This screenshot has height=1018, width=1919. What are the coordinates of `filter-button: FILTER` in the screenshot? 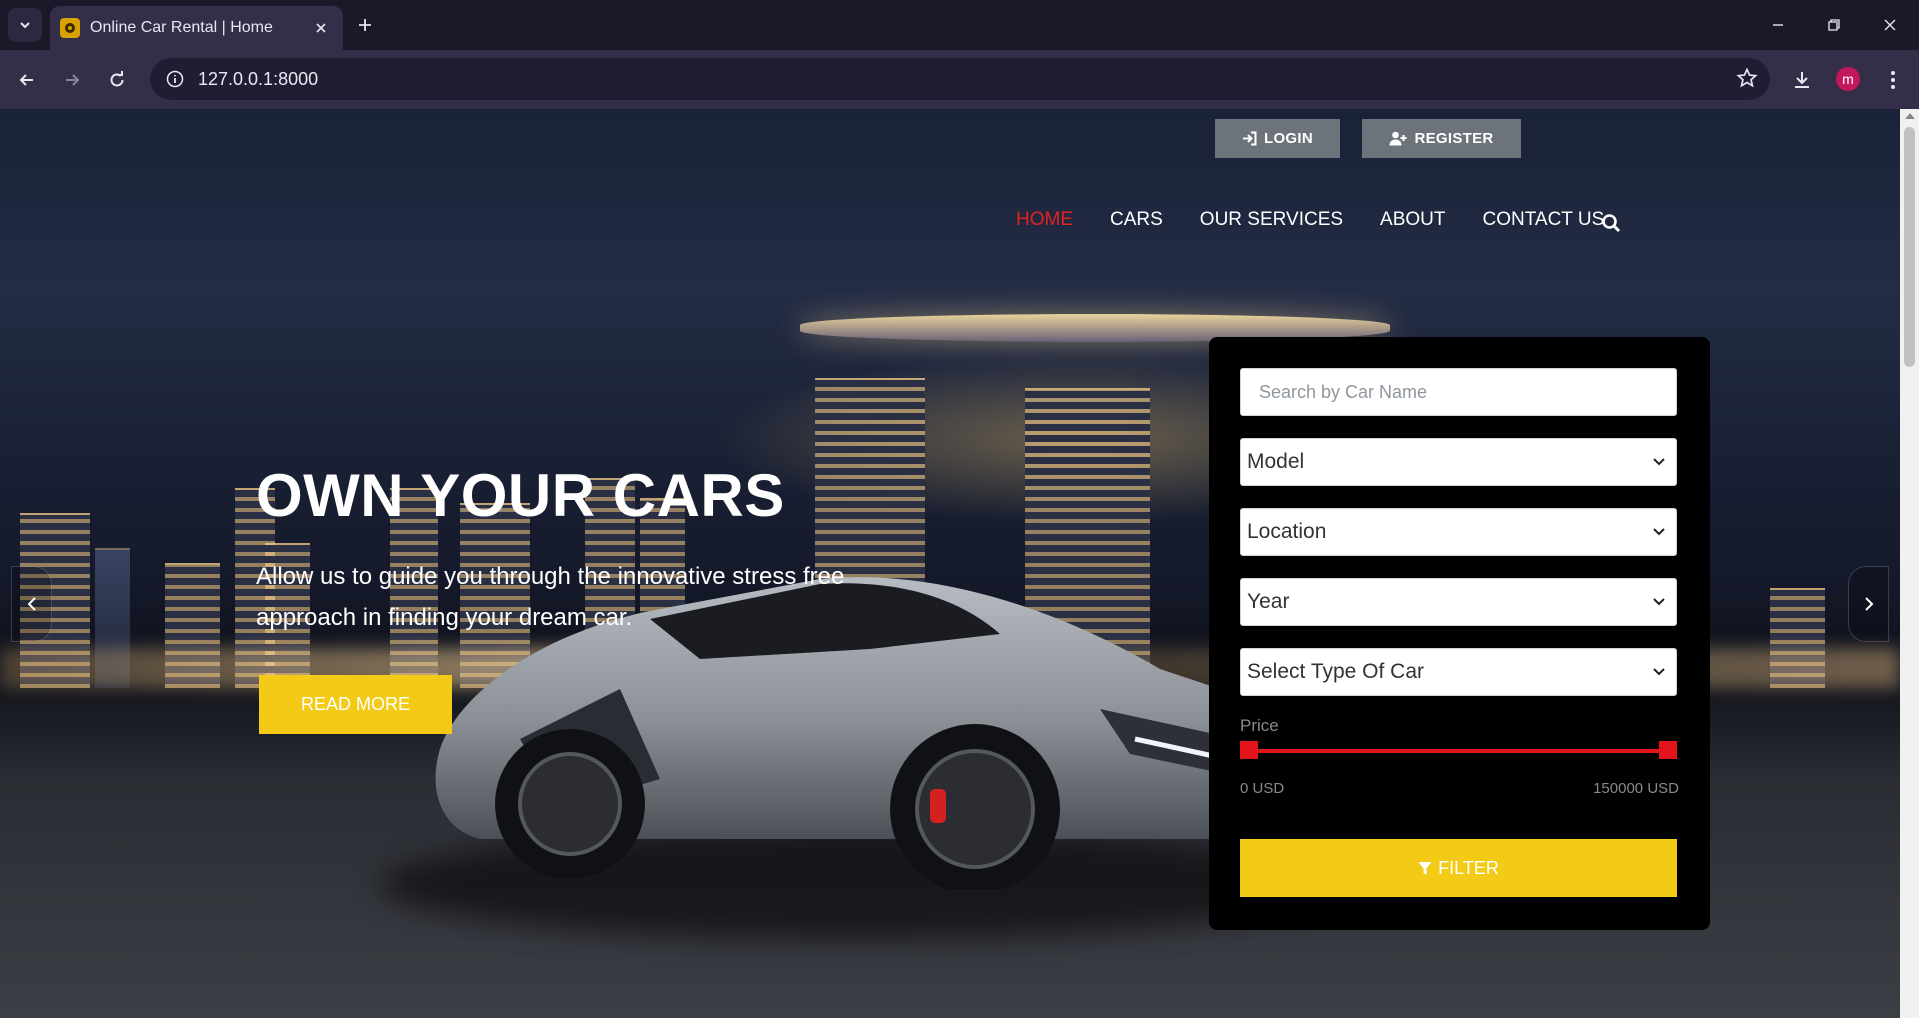 It's located at (1458, 868).